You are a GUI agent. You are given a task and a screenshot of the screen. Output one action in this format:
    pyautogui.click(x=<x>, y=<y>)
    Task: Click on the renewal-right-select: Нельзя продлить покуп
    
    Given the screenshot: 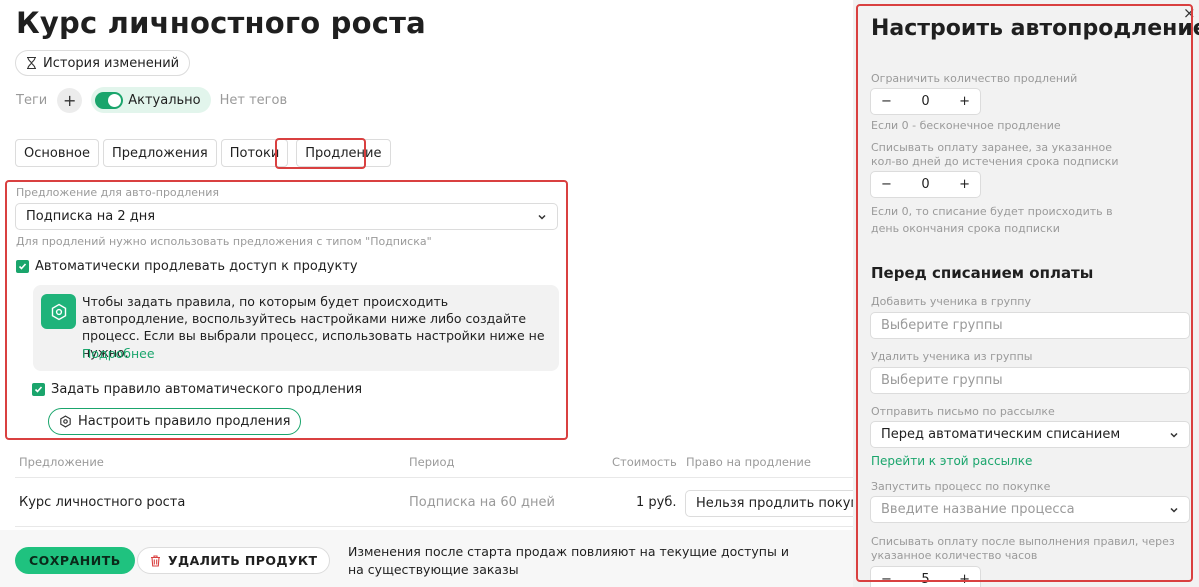 What is the action you would take?
    pyautogui.click(x=772, y=503)
    